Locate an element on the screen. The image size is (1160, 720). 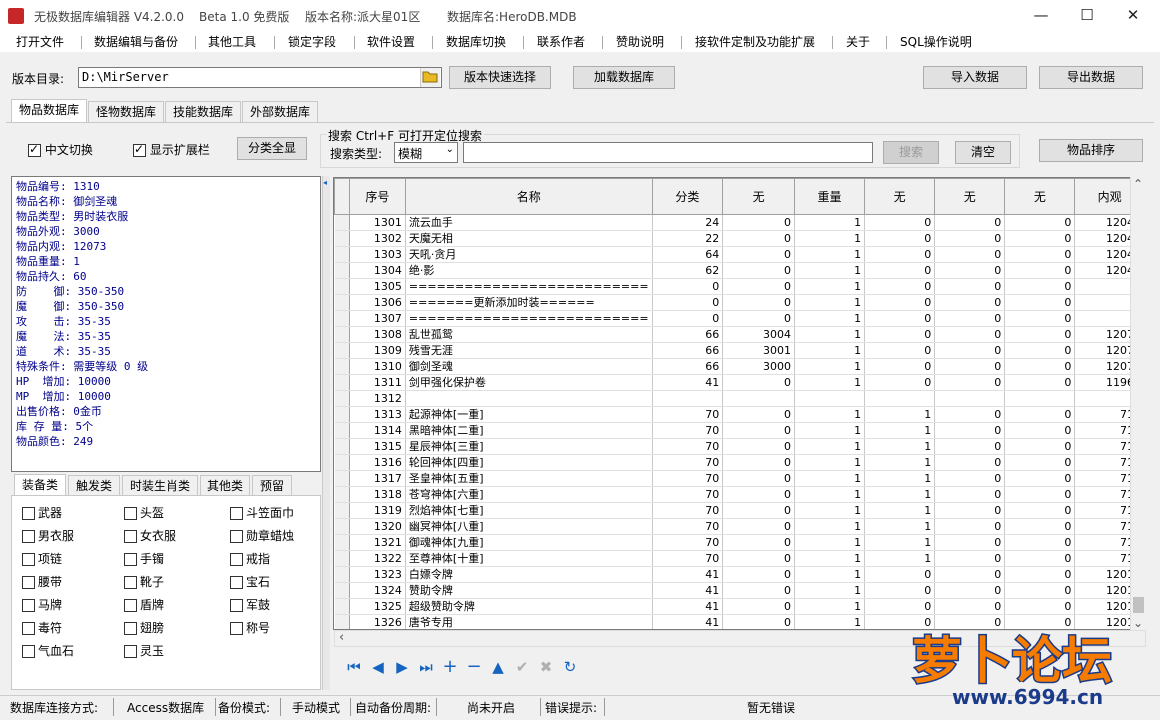
category-checkbox: 腰带 is located at coordinates (42, 581).